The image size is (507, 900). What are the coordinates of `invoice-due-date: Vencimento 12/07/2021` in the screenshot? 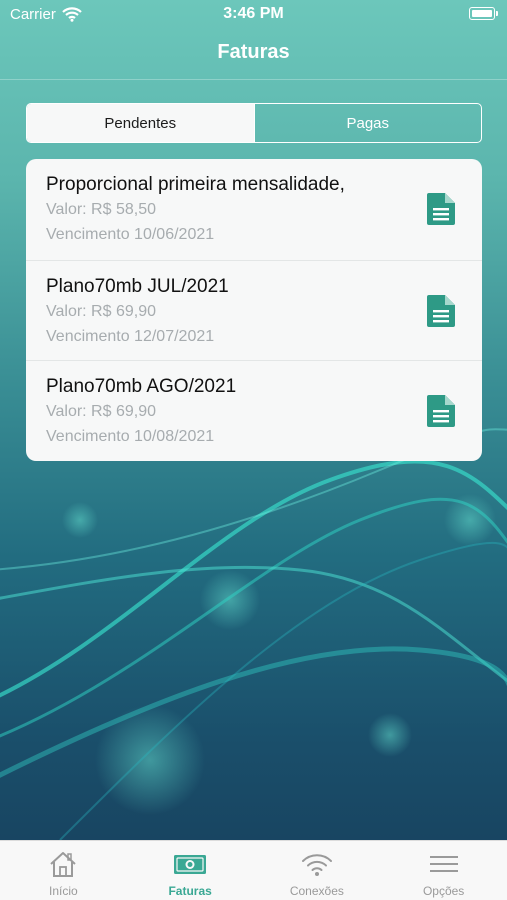 It's located at (130, 336).